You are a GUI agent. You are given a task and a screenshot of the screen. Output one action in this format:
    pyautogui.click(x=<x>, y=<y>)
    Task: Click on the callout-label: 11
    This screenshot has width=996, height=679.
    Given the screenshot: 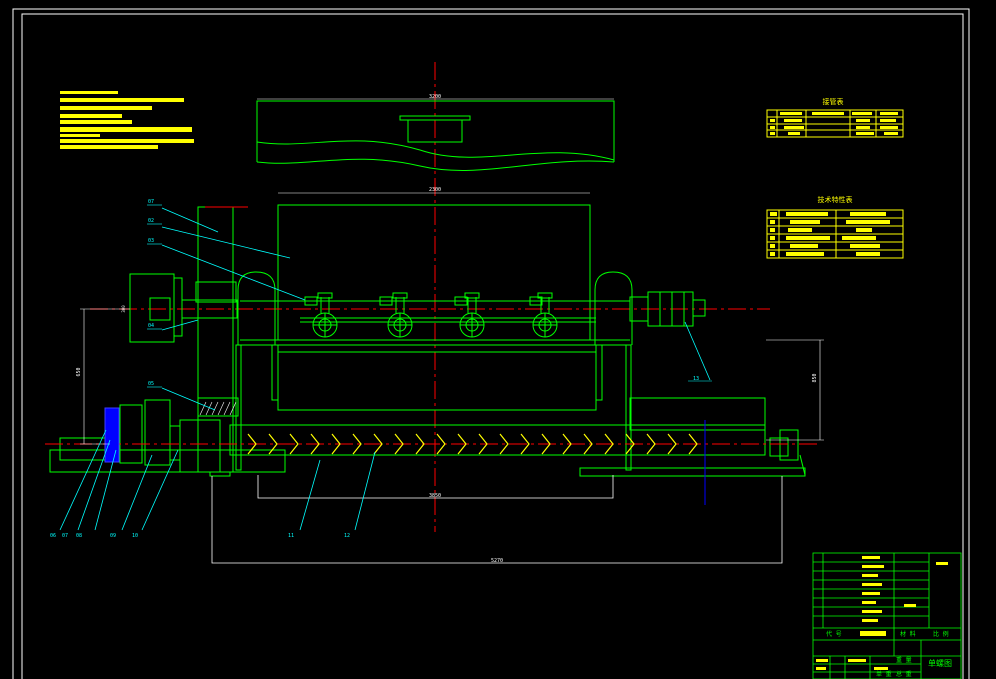 What is the action you would take?
    pyautogui.click(x=291, y=536)
    